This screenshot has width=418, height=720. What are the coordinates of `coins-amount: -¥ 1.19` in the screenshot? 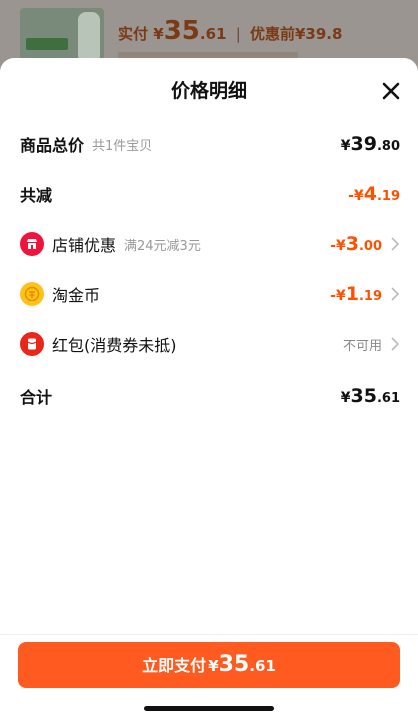 It's located at (356, 294).